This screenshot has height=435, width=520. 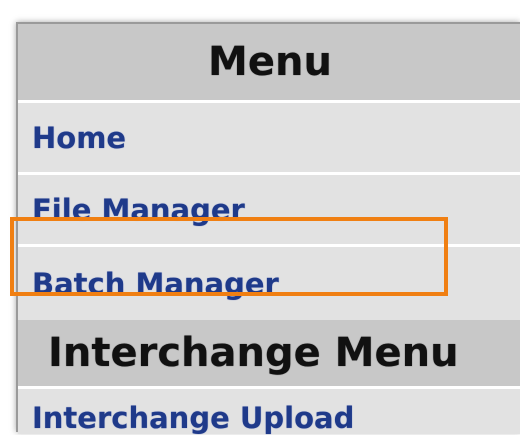 I want to click on batch-manager-link: Batch Manager, so click(x=155, y=284).